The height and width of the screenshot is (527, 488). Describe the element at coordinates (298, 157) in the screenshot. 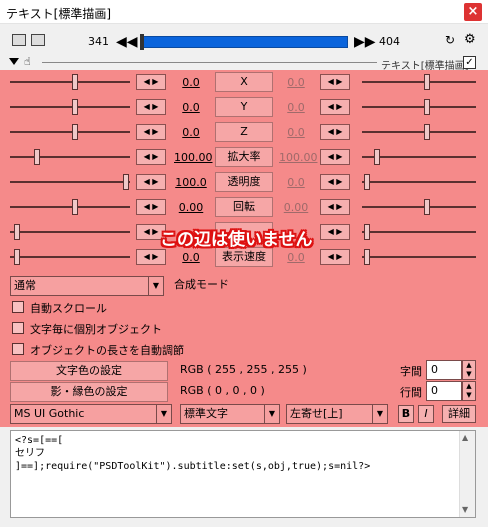

I see `value-end: 100.00` at that location.